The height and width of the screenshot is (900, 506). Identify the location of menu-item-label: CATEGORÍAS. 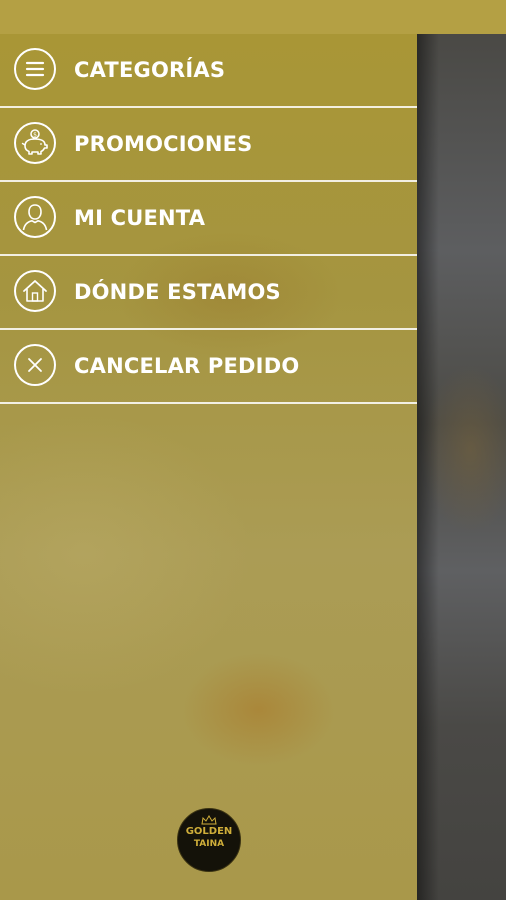
(150, 70).